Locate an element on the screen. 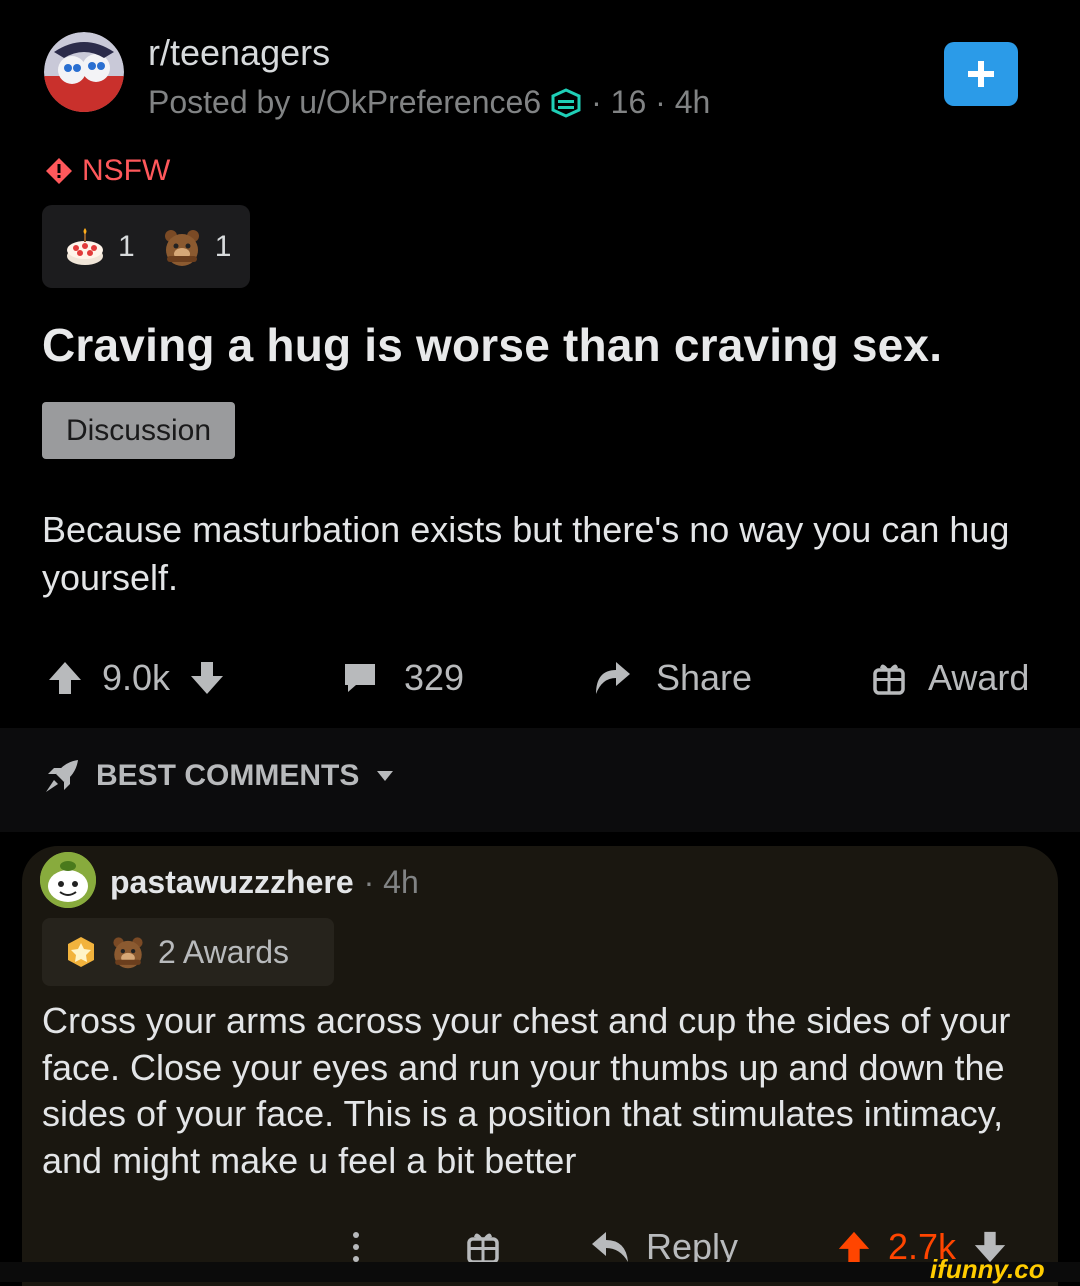 Image resolution: width=1080 pixels, height=1286 pixels. comment-header: pastawuzzzhere · 4h is located at coordinates (264, 882).